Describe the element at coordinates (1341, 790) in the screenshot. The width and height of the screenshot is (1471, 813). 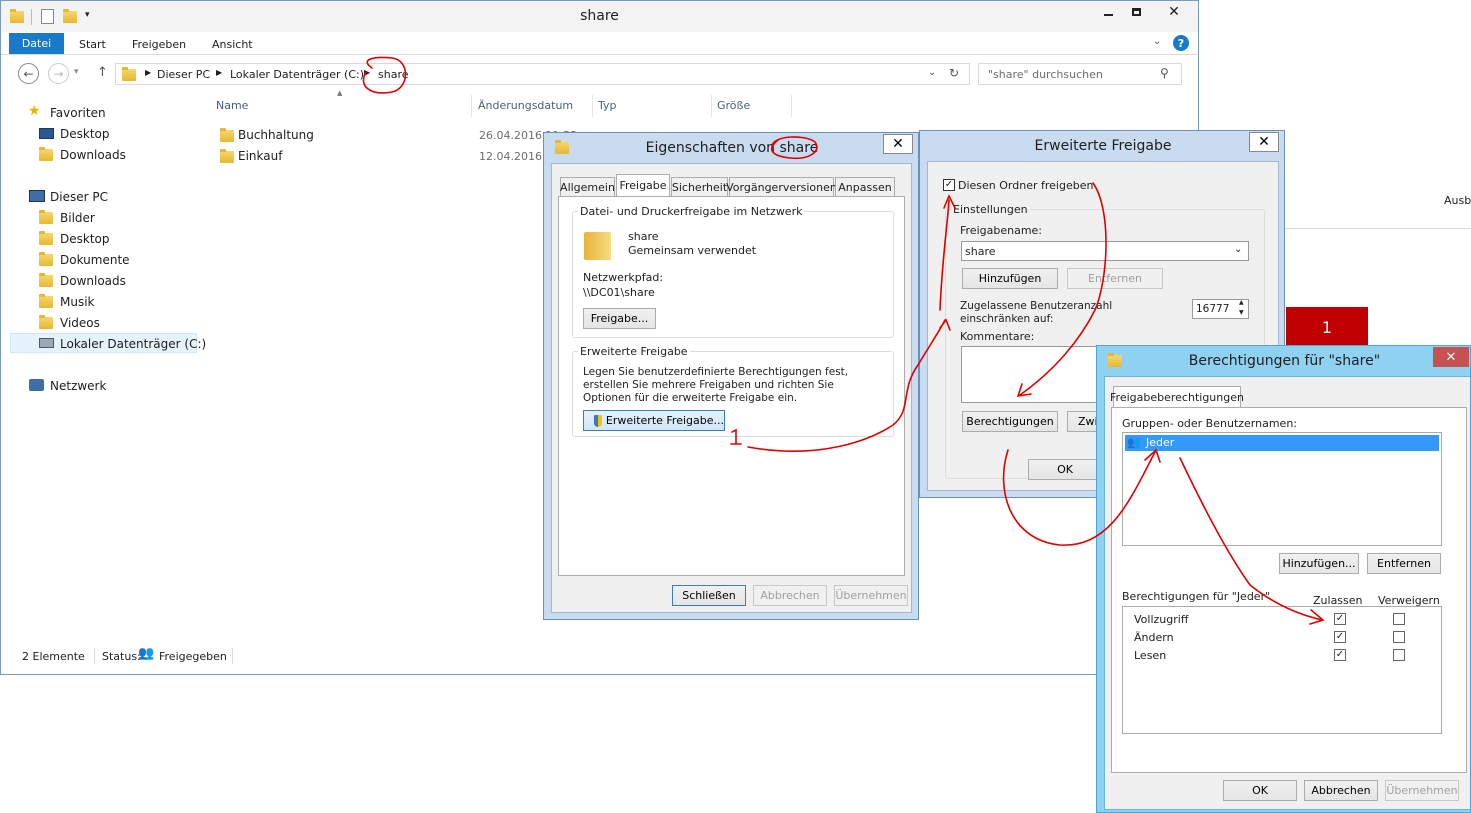
I see `permissions-cancel-button: Abbrechen` at that location.